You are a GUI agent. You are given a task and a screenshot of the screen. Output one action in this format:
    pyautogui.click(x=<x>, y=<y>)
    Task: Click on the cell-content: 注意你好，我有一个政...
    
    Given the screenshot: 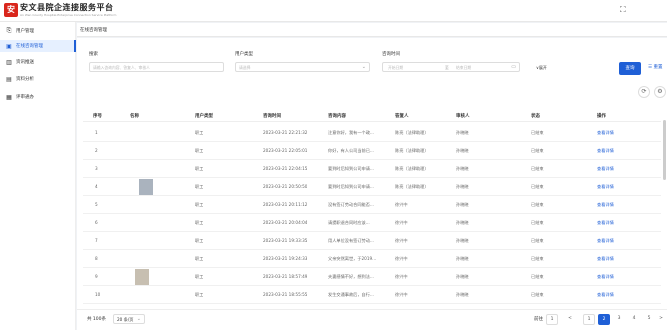 What is the action you would take?
    pyautogui.click(x=351, y=132)
    